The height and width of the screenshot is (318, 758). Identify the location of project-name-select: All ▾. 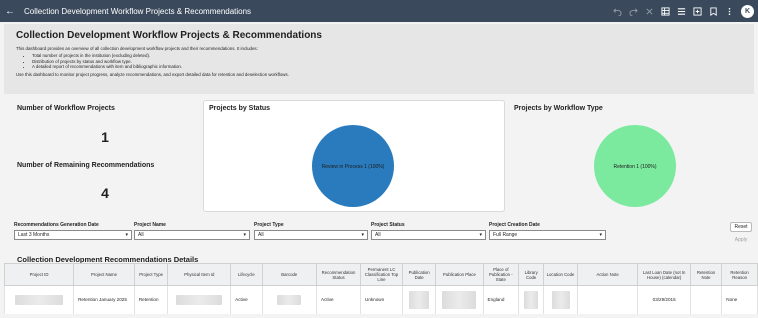
(192, 235).